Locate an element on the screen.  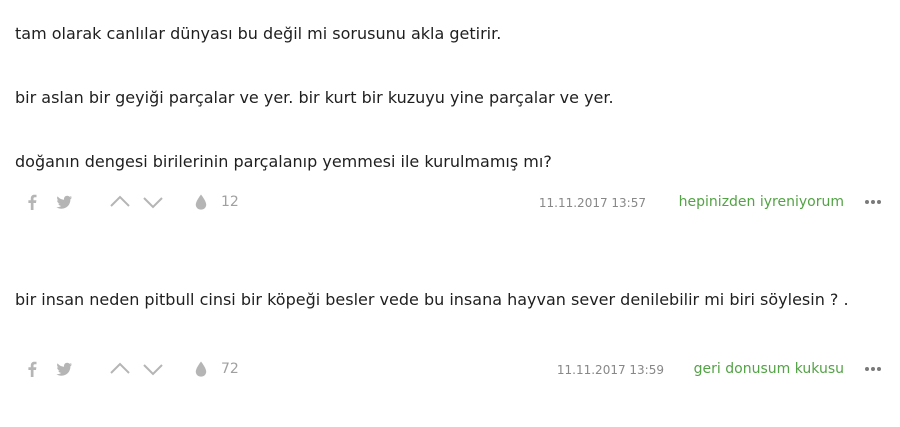
entry-author: hepinizden iyreniyorum is located at coordinates (761, 202).